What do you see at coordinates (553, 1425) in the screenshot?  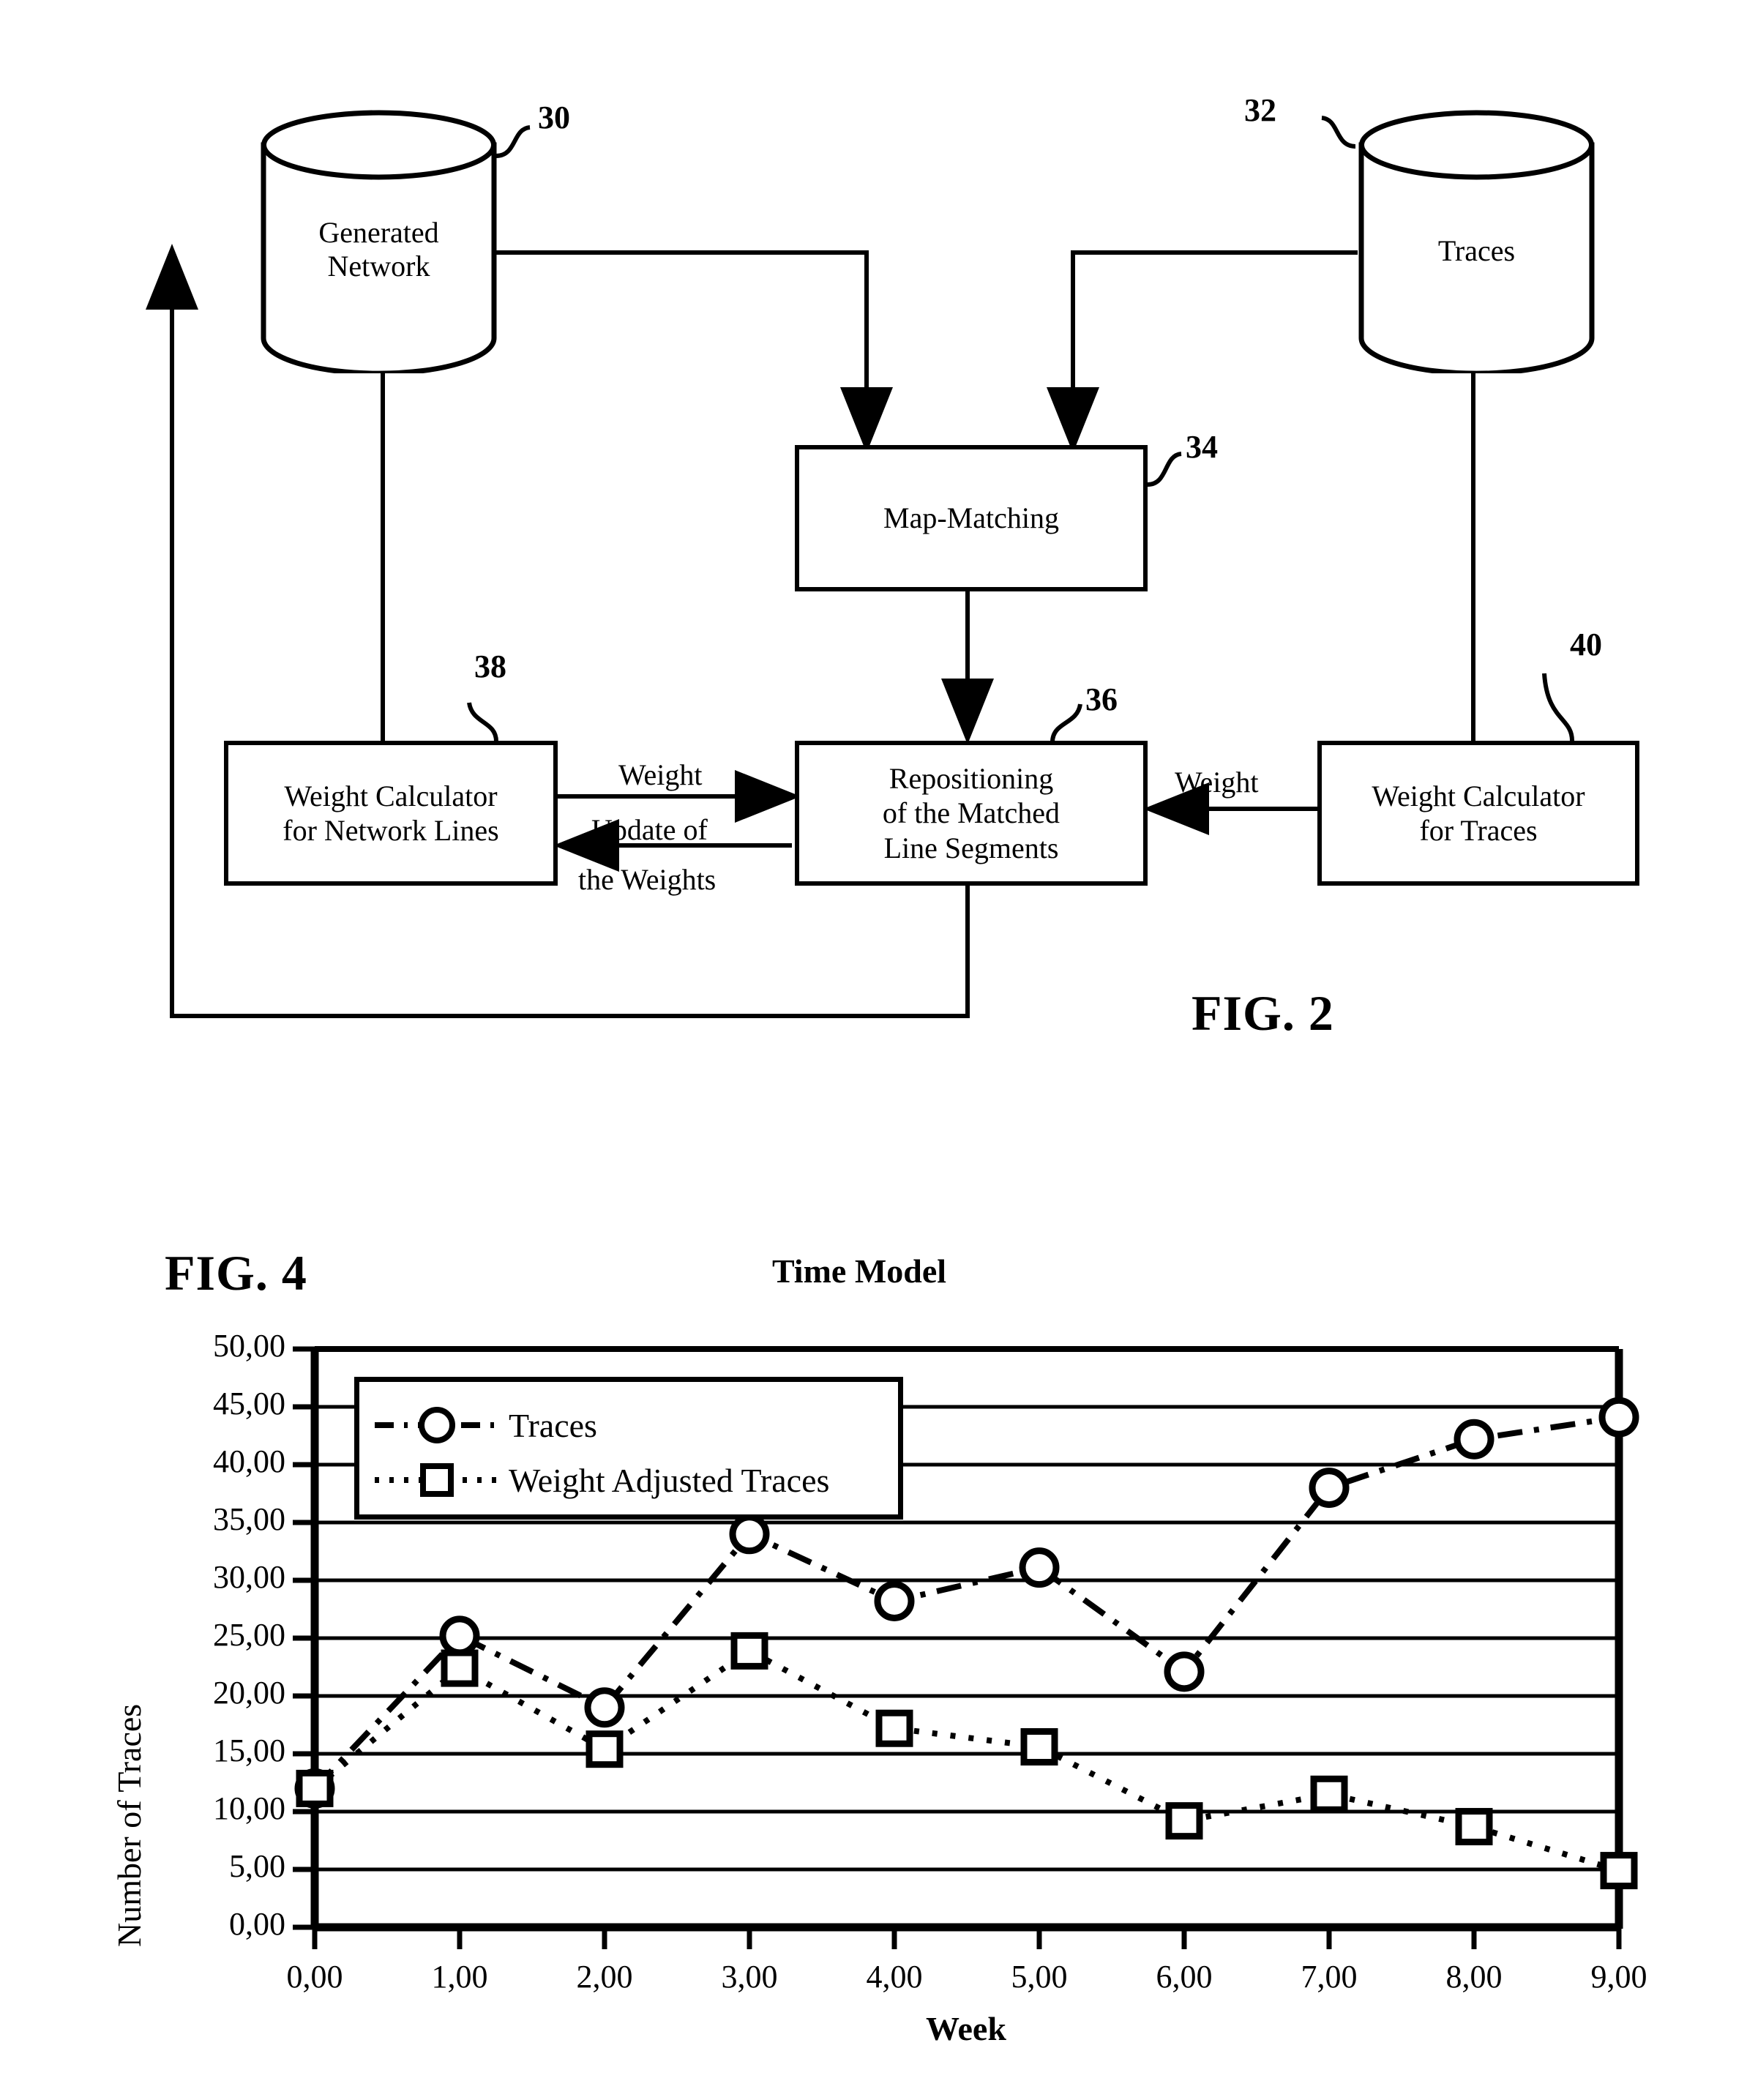 I see `legend-label-traces: Traces` at bounding box center [553, 1425].